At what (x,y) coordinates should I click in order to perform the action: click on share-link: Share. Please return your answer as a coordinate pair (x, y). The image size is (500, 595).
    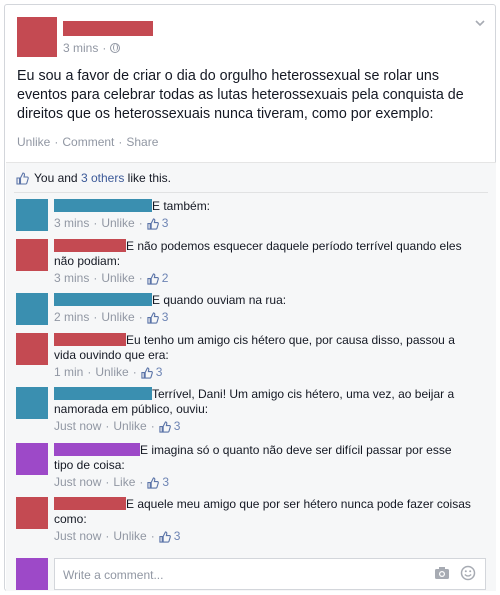
    Looking at the image, I should click on (142, 142).